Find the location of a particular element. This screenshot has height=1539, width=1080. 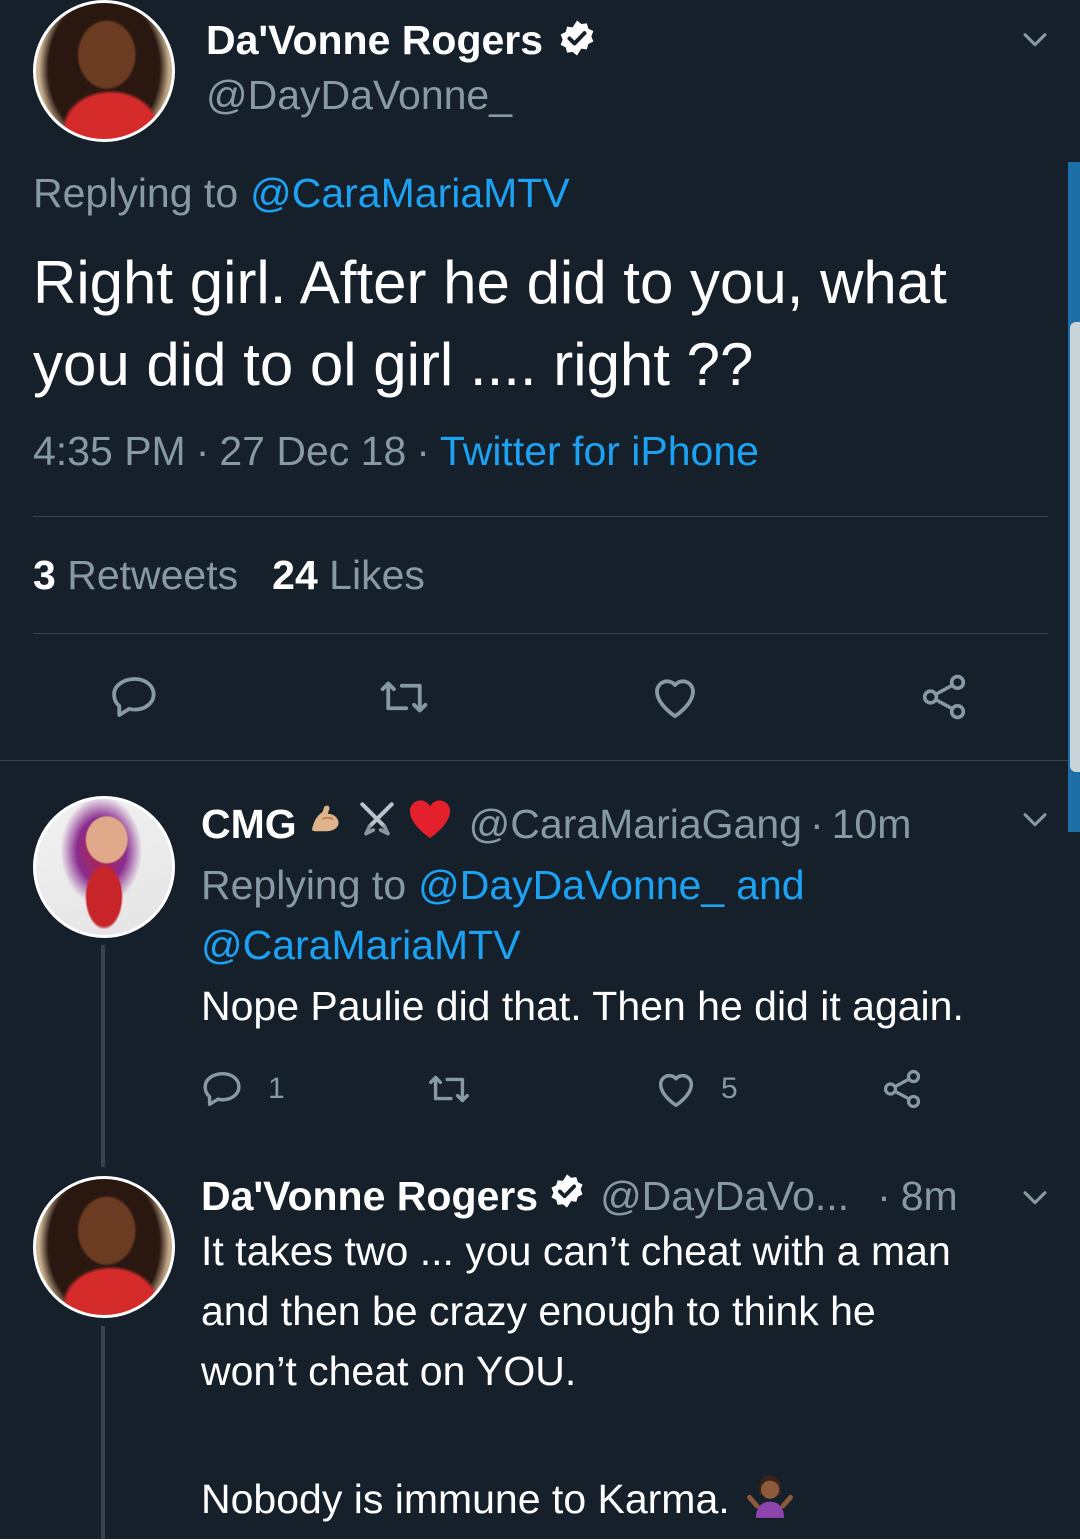

main-tweet-text-line2: you did to ol girl .... right ?? is located at coordinates (393, 364).